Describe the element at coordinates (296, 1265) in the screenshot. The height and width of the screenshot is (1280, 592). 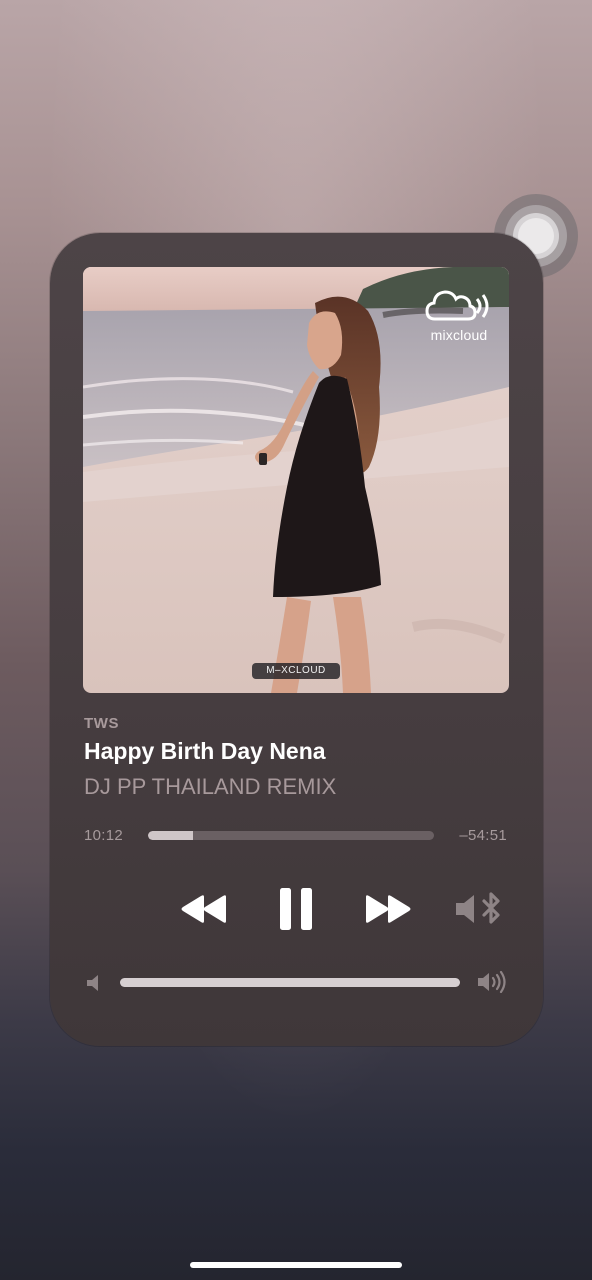
I see `home-indicator` at that location.